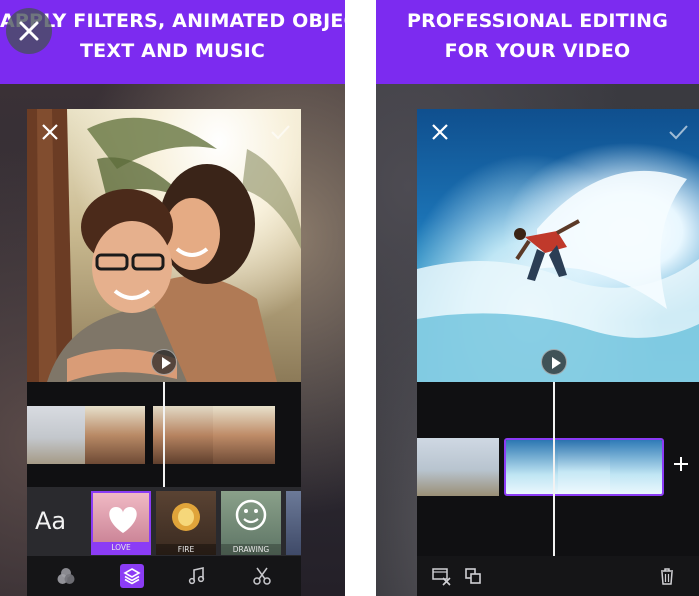  Describe the element at coordinates (121, 547) in the screenshot. I see `effect-label-love: LOVE` at that location.